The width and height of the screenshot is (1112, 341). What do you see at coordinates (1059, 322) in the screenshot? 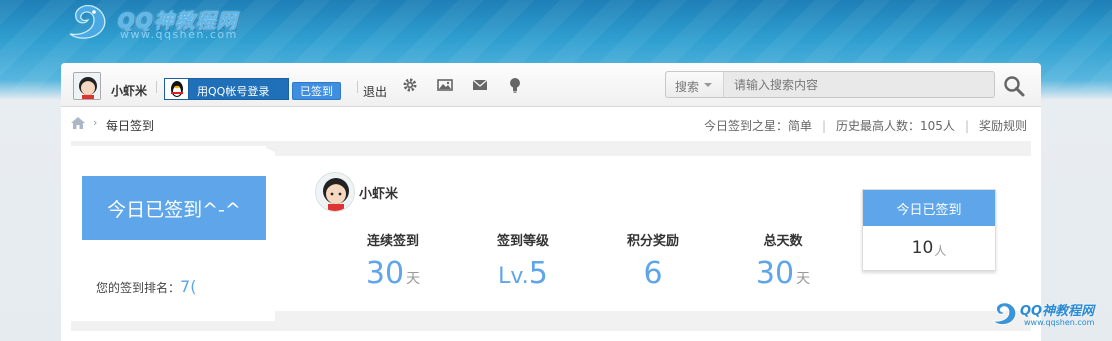
I see `watermark-url: www.qqshen.com` at bounding box center [1059, 322].